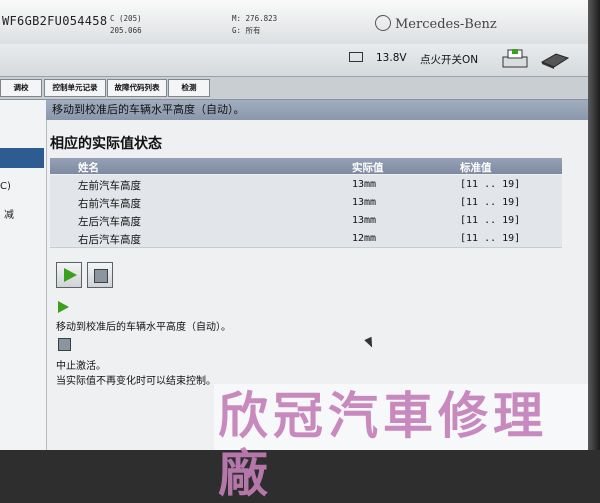 The width and height of the screenshot is (600, 503). What do you see at coordinates (109, 222) in the screenshot?
I see `row-name: 左后汽车高度` at bounding box center [109, 222].